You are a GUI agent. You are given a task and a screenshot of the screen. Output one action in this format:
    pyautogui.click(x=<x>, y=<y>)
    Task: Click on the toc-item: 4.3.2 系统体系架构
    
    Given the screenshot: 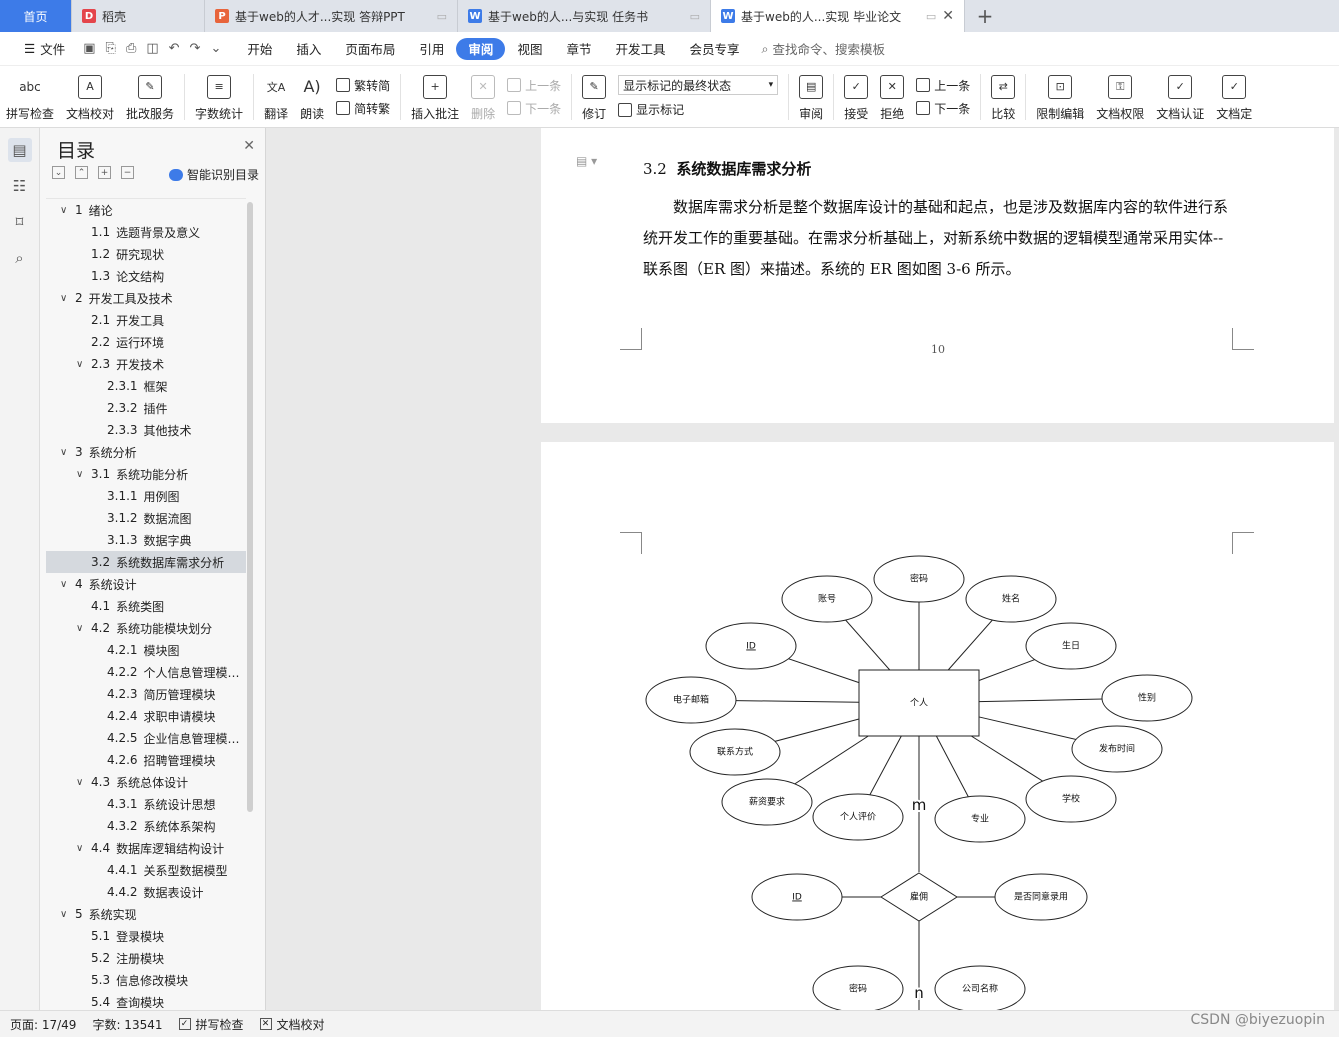 What is the action you would take?
    pyautogui.click(x=146, y=826)
    